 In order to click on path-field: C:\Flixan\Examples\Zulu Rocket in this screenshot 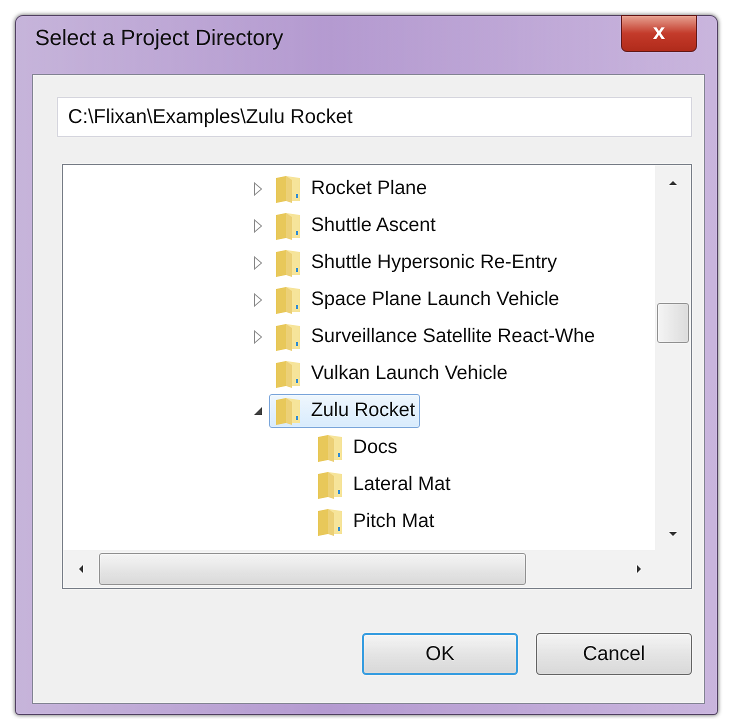, I will do `click(374, 117)`.